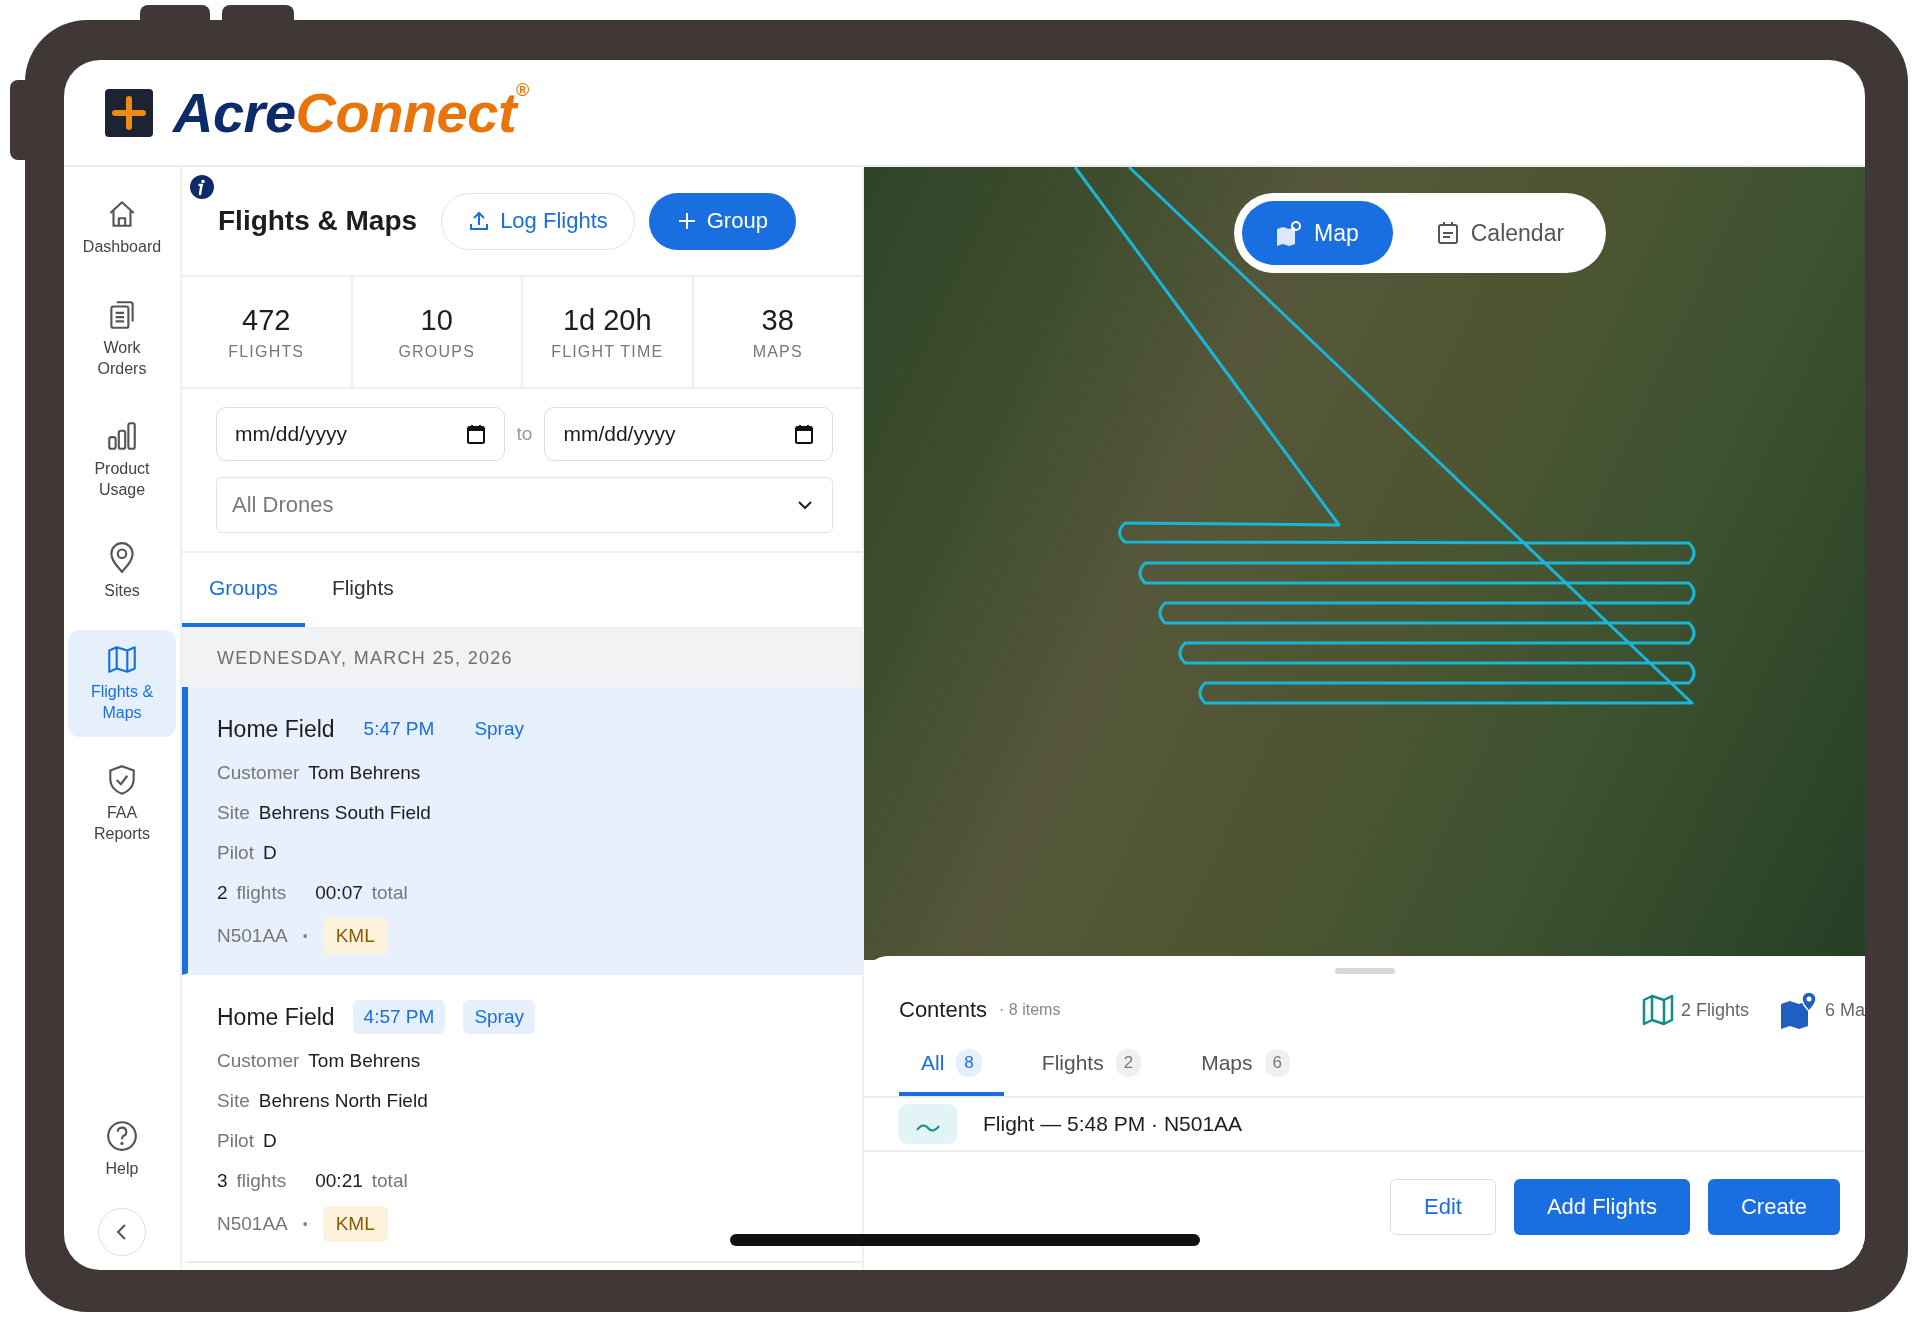  I want to click on logo-icon, so click(129, 112).